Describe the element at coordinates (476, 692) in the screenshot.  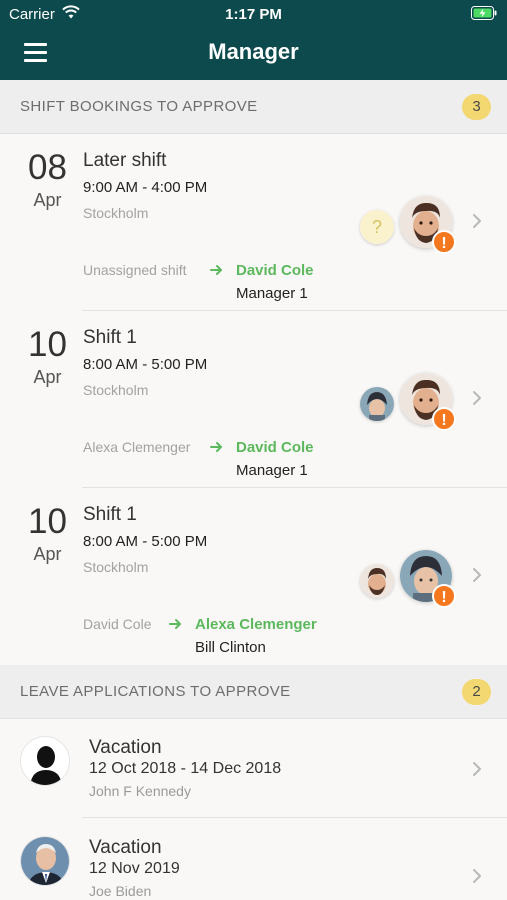
I see `count-badge: 2` at that location.